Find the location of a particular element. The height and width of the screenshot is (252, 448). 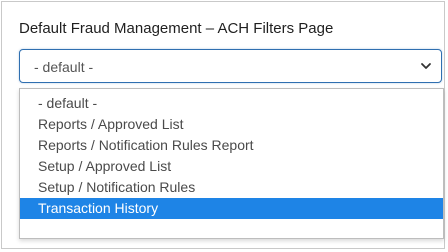

select-current-value: - default - is located at coordinates (64, 67).